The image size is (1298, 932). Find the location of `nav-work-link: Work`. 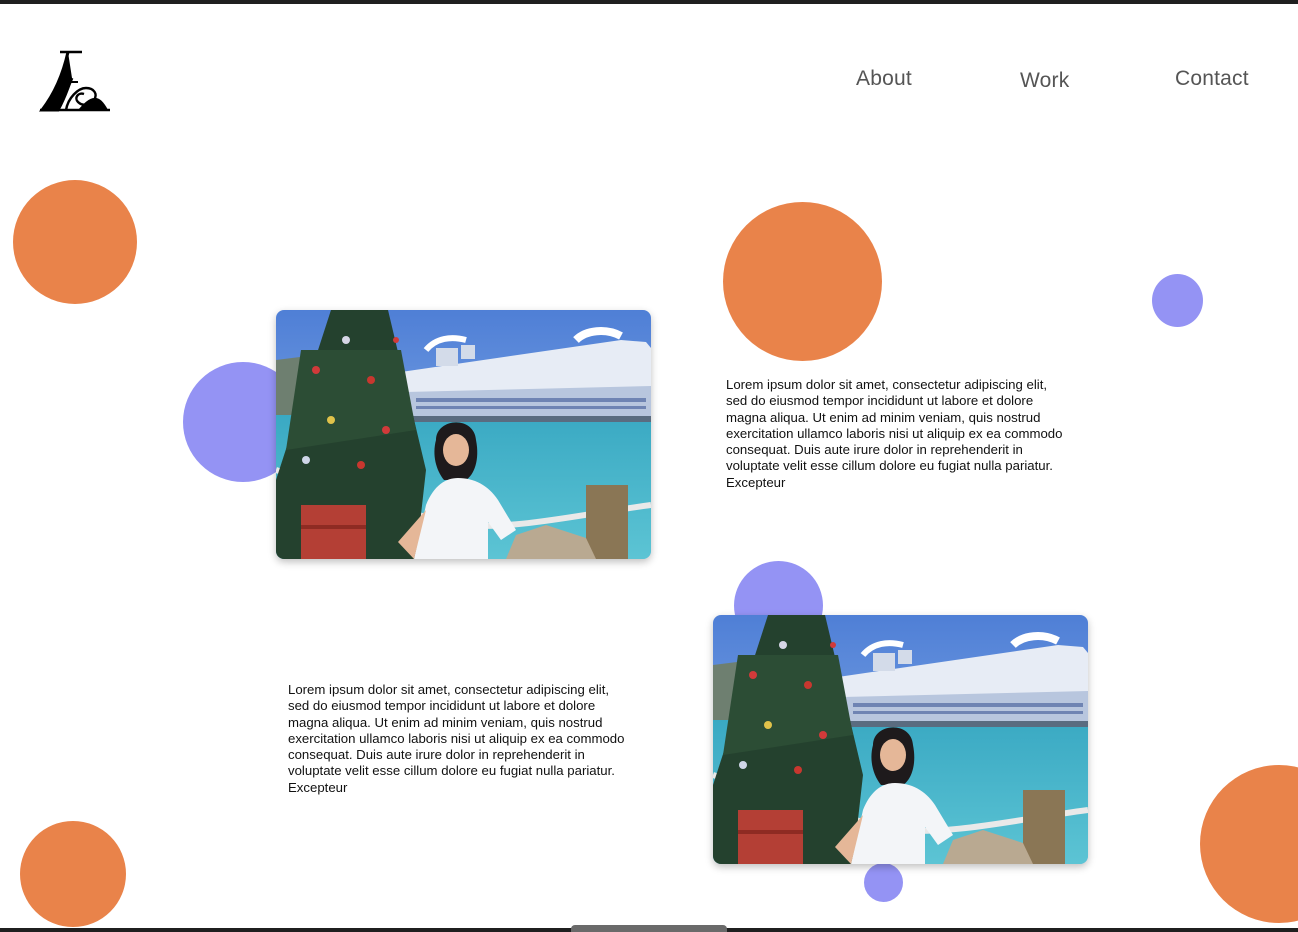

nav-work-link: Work is located at coordinates (1044, 81).